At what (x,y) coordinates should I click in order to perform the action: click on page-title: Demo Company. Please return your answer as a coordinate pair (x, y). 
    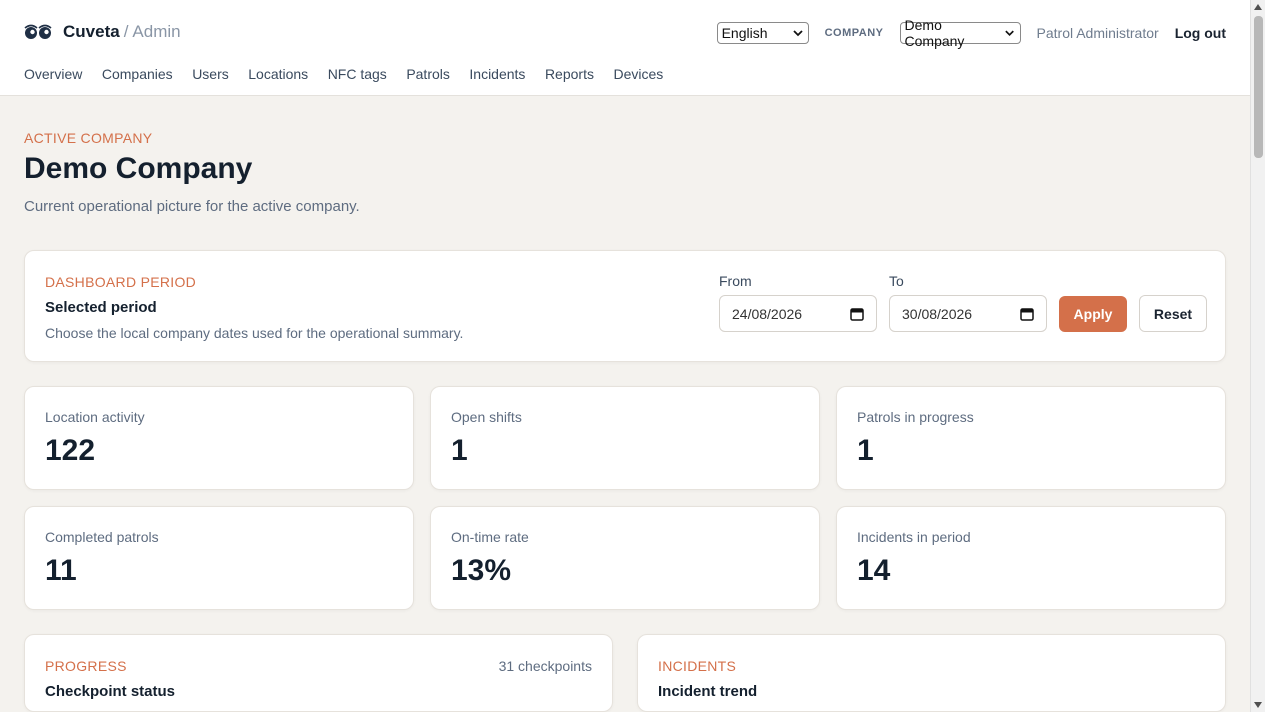
    Looking at the image, I should click on (138, 168).